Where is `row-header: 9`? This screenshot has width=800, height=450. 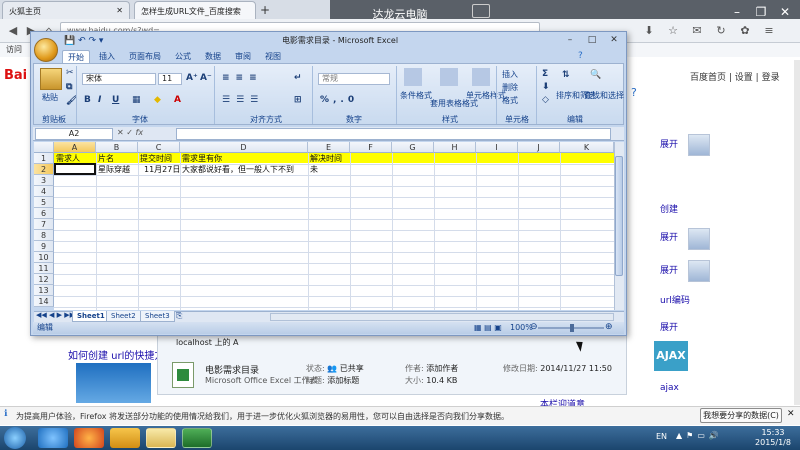 row-header: 9 is located at coordinates (44, 246).